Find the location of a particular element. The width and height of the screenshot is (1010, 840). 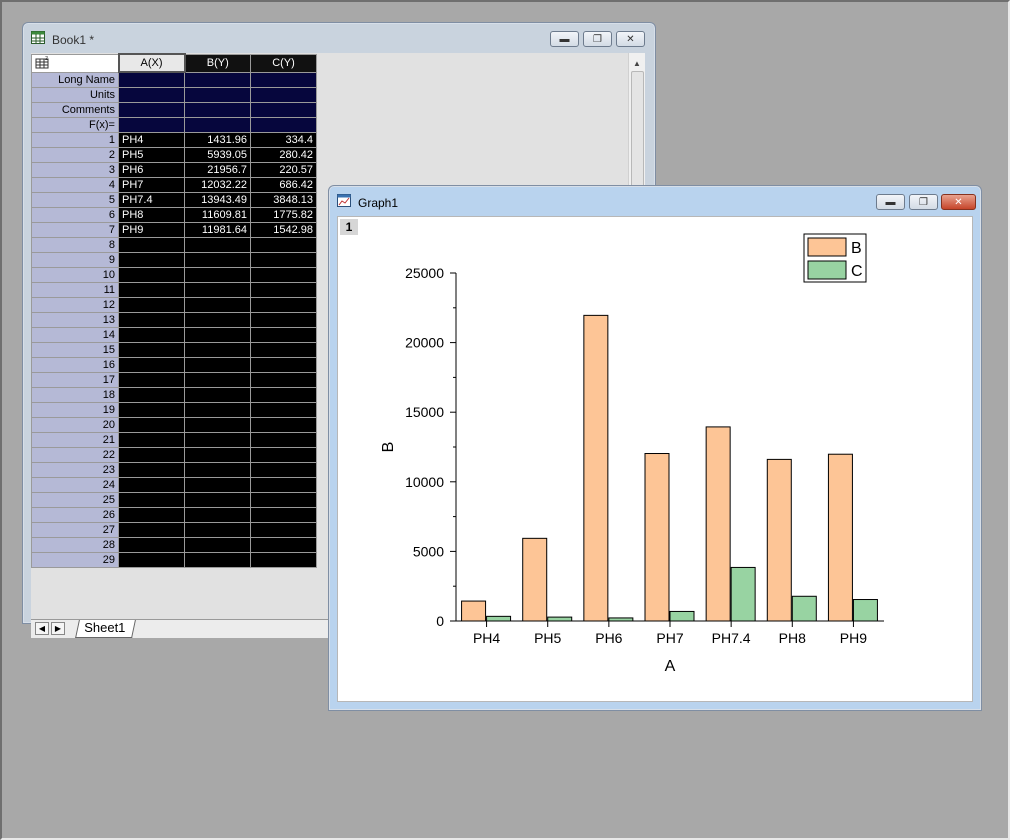

table-cell: 13943.49 is located at coordinates (217, 199).